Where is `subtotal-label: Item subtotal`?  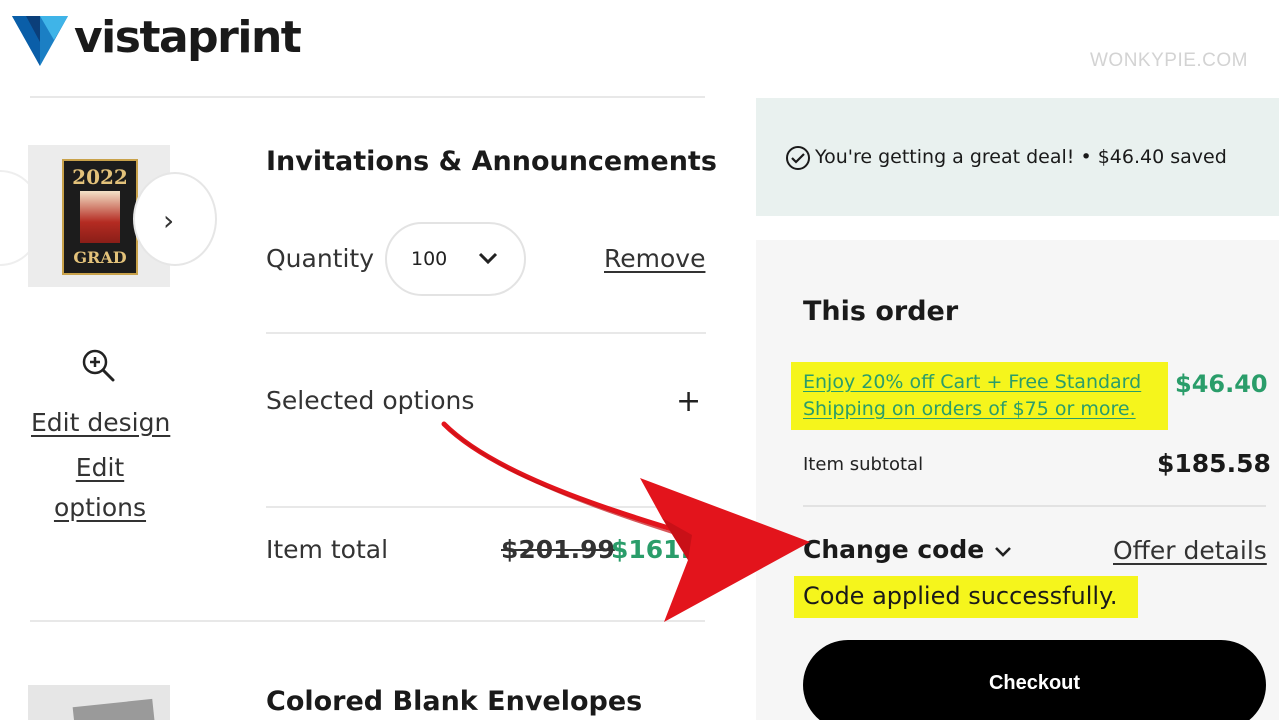 subtotal-label: Item subtotal is located at coordinates (863, 464).